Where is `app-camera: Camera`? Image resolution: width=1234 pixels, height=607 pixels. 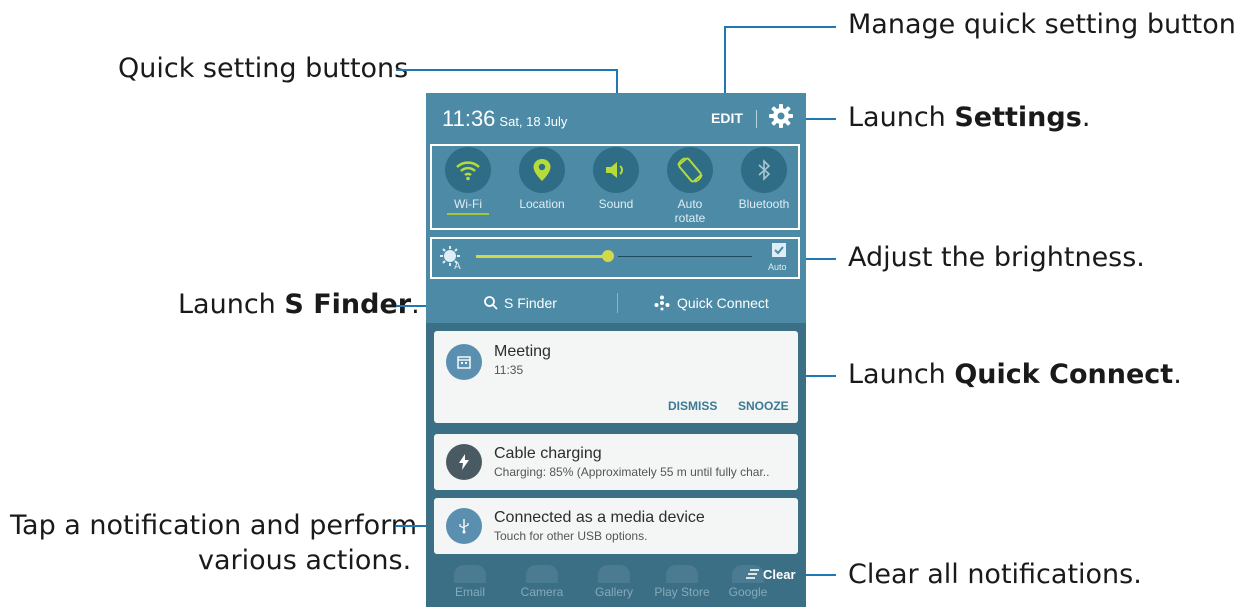
app-camera: Camera is located at coordinates (542, 582).